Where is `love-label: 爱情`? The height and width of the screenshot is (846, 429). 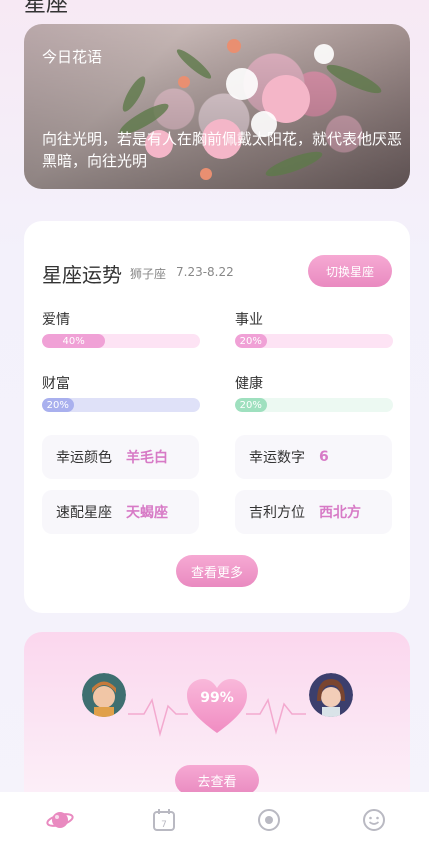
love-label: 爱情 is located at coordinates (56, 320).